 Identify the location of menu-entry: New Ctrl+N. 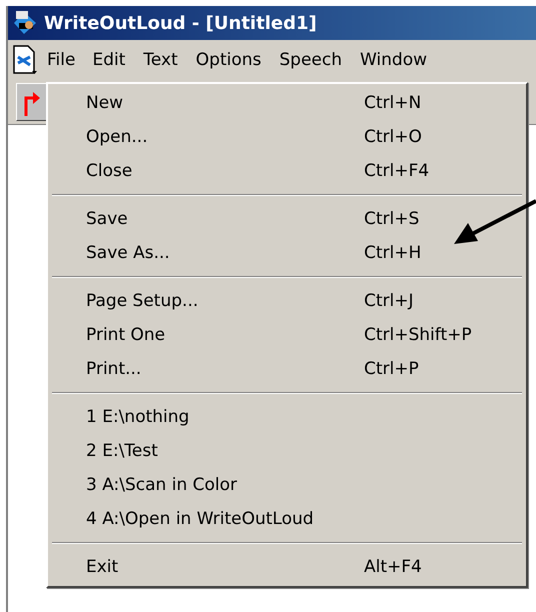
(287, 103).